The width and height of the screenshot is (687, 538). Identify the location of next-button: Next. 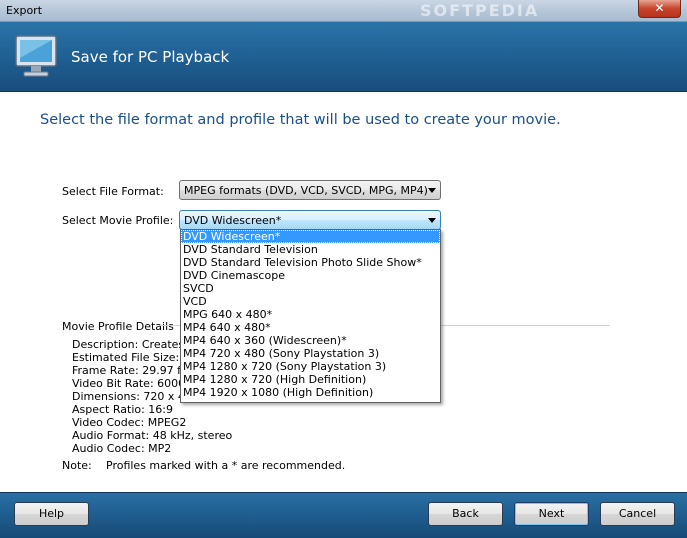
(551, 514).